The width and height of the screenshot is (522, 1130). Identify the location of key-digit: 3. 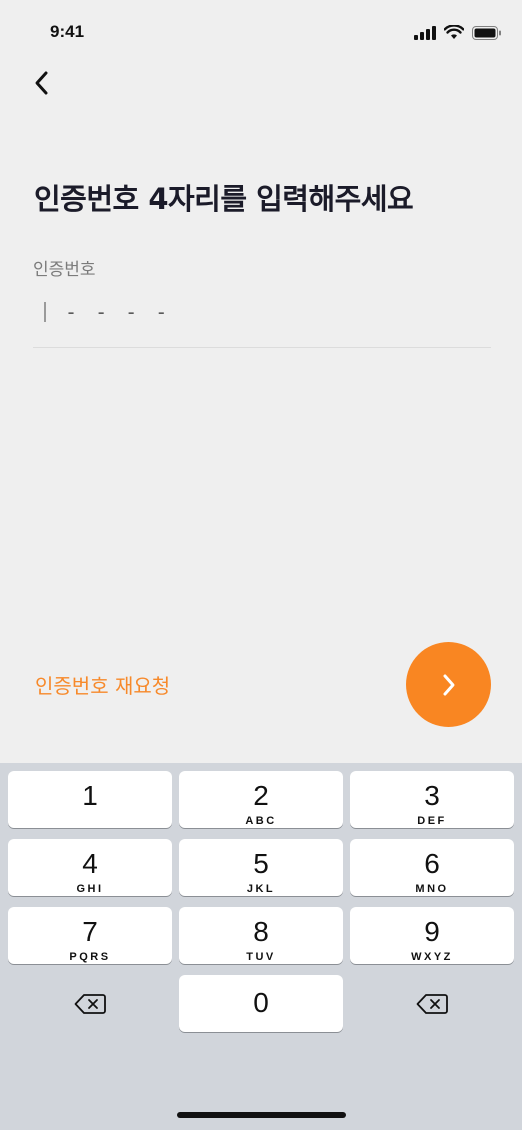
(432, 795).